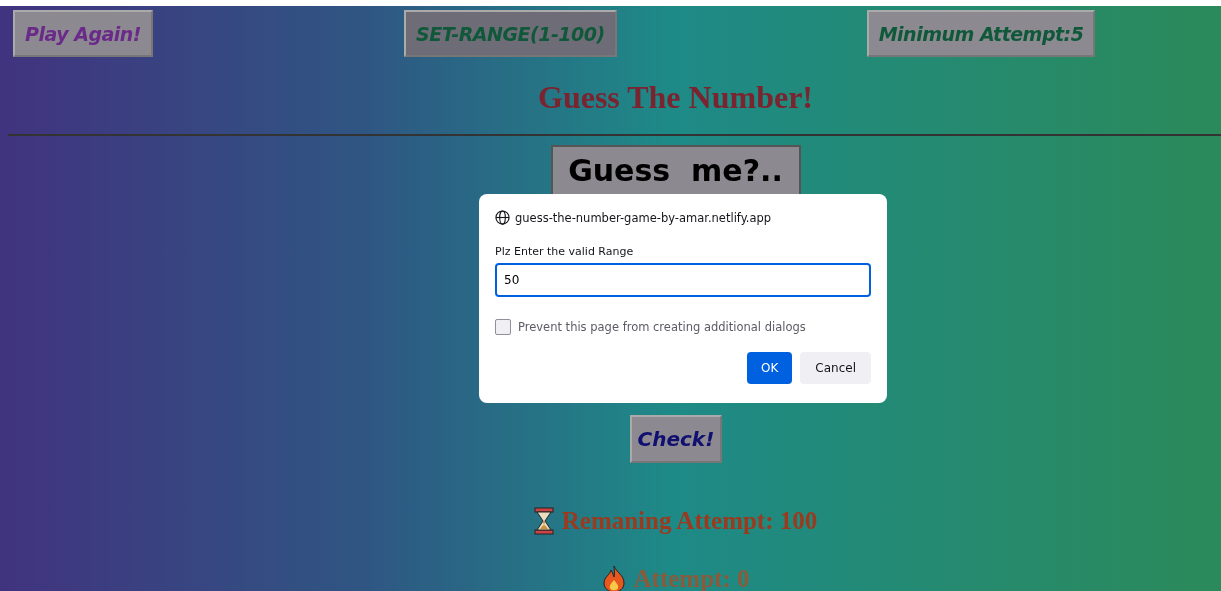 The image size is (1221, 591). Describe the element at coordinates (503, 327) in the screenshot. I see `prevent-checkbox` at that location.